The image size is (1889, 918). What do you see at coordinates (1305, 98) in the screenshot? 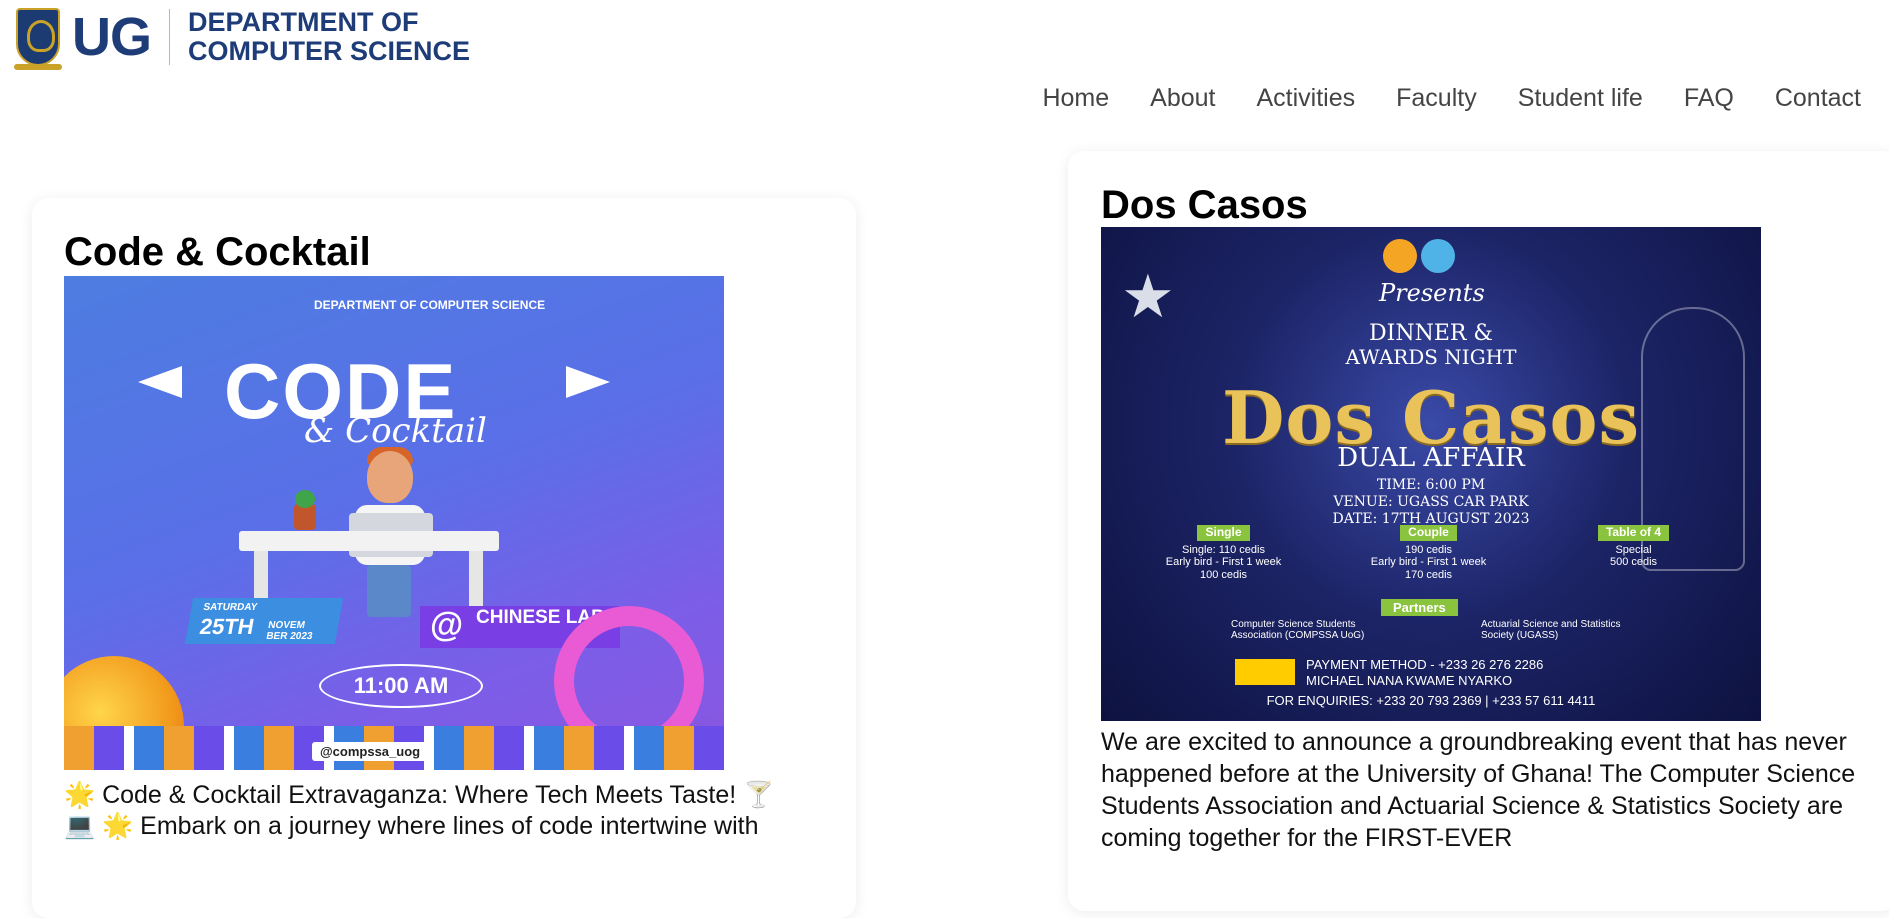
I see `nav-activities: Activities` at bounding box center [1305, 98].